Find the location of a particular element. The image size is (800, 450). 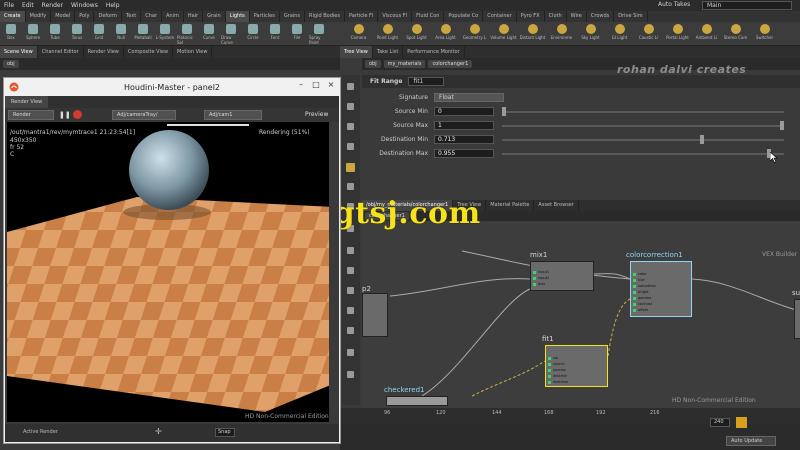

tab-asset-browser: Asset Browser is located at coordinates (556, 205).